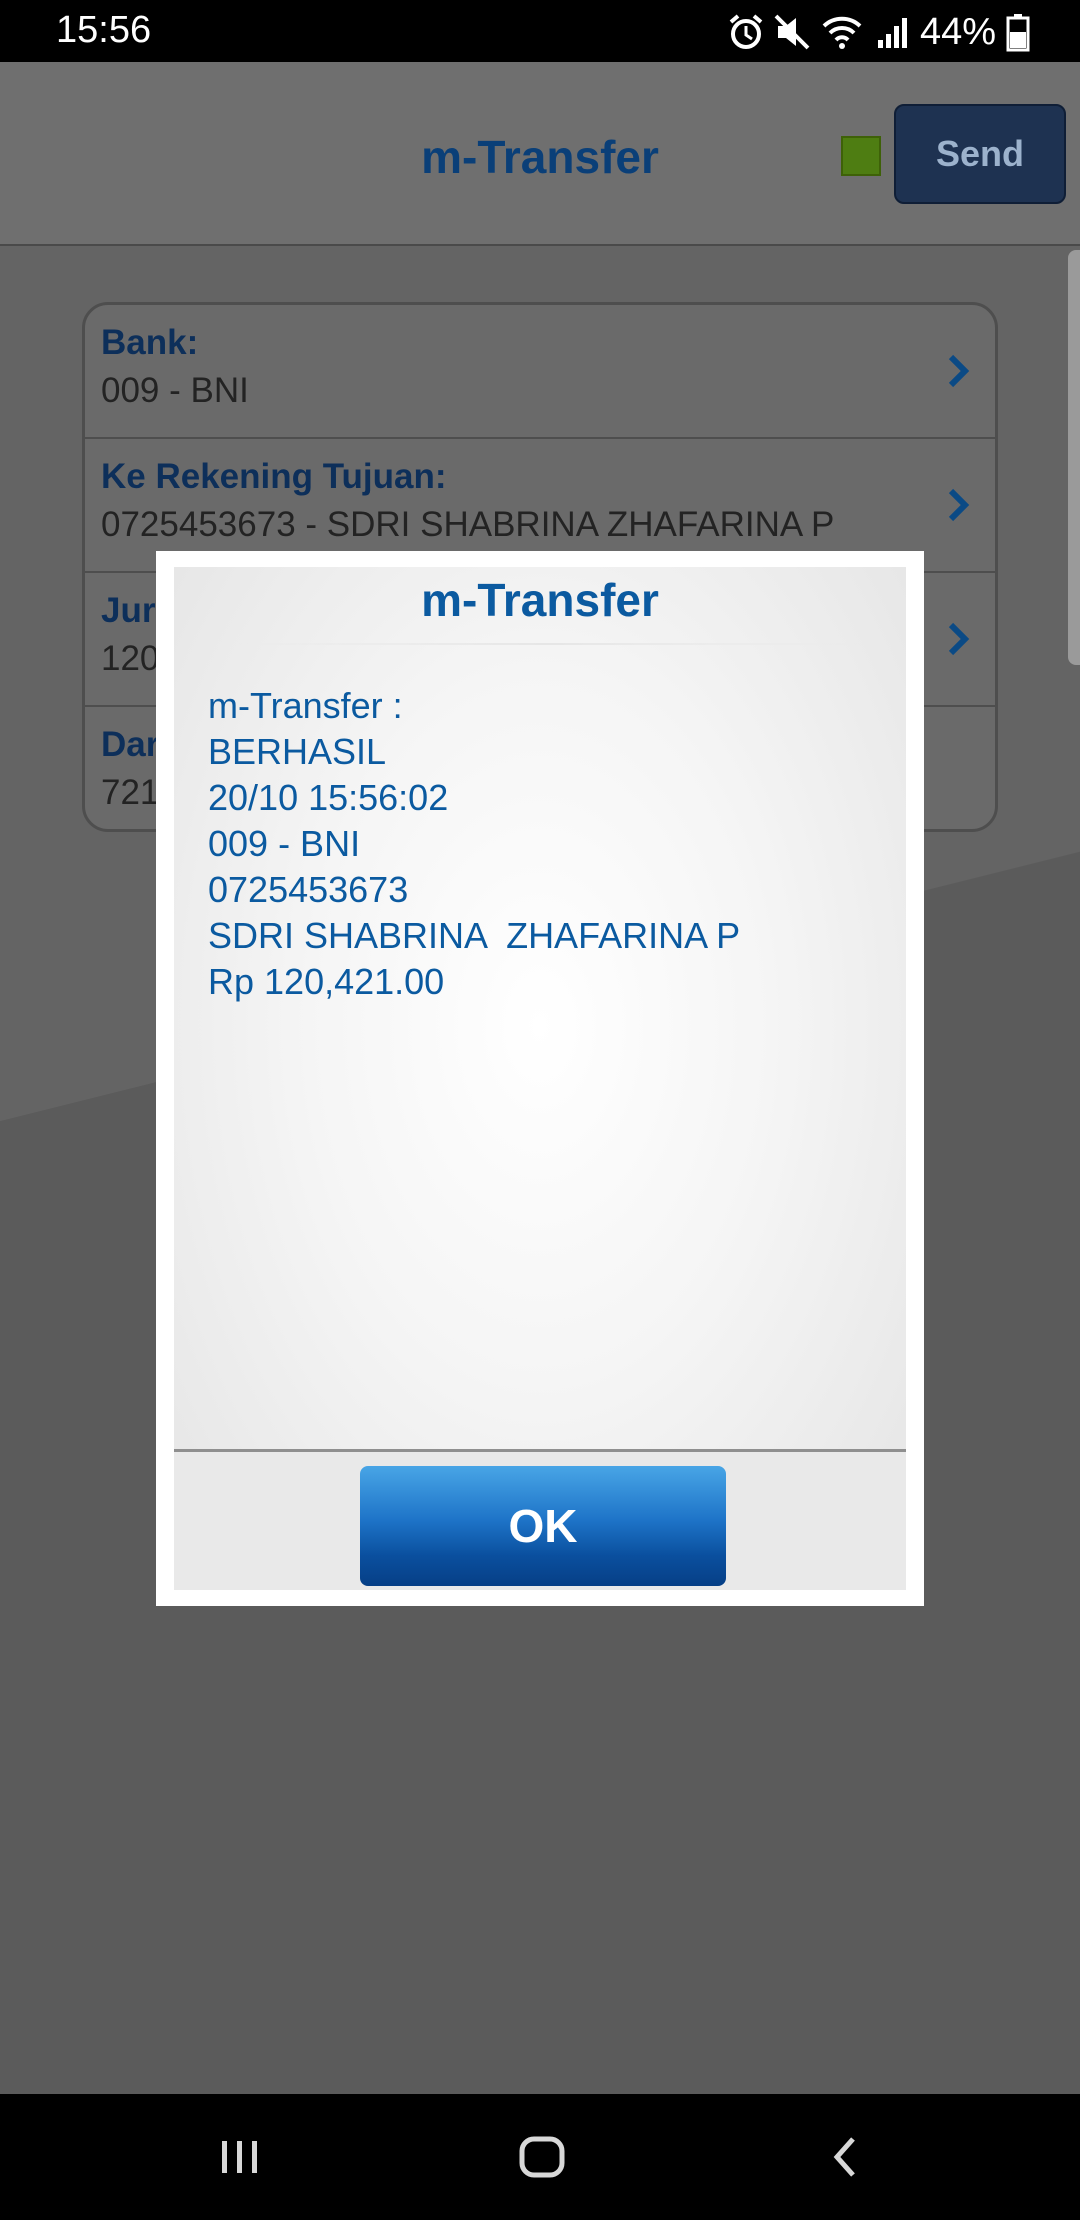 This screenshot has height=2220, width=1080. I want to click on wifi-icon, so click(842, 32).